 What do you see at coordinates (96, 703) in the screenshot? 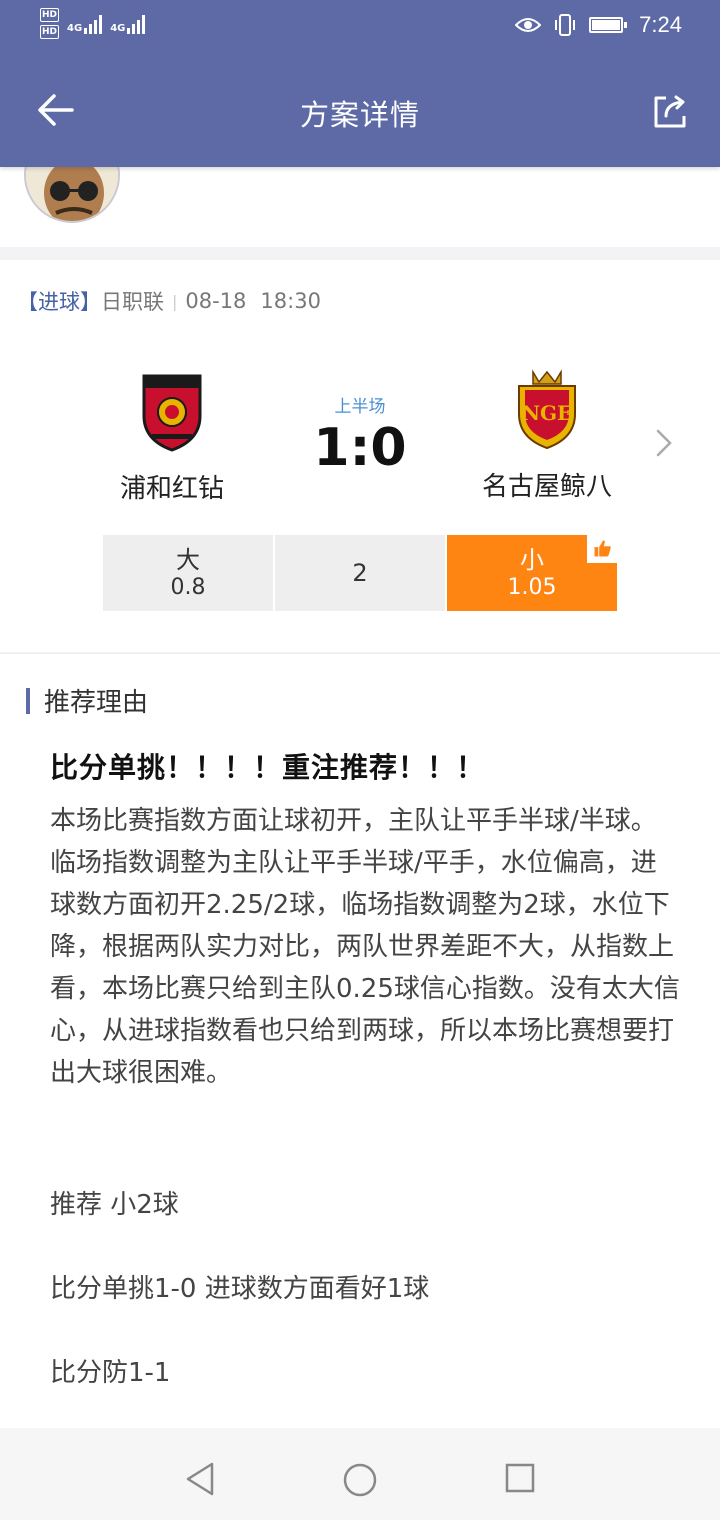
I see `section-title: 推荐理由` at bounding box center [96, 703].